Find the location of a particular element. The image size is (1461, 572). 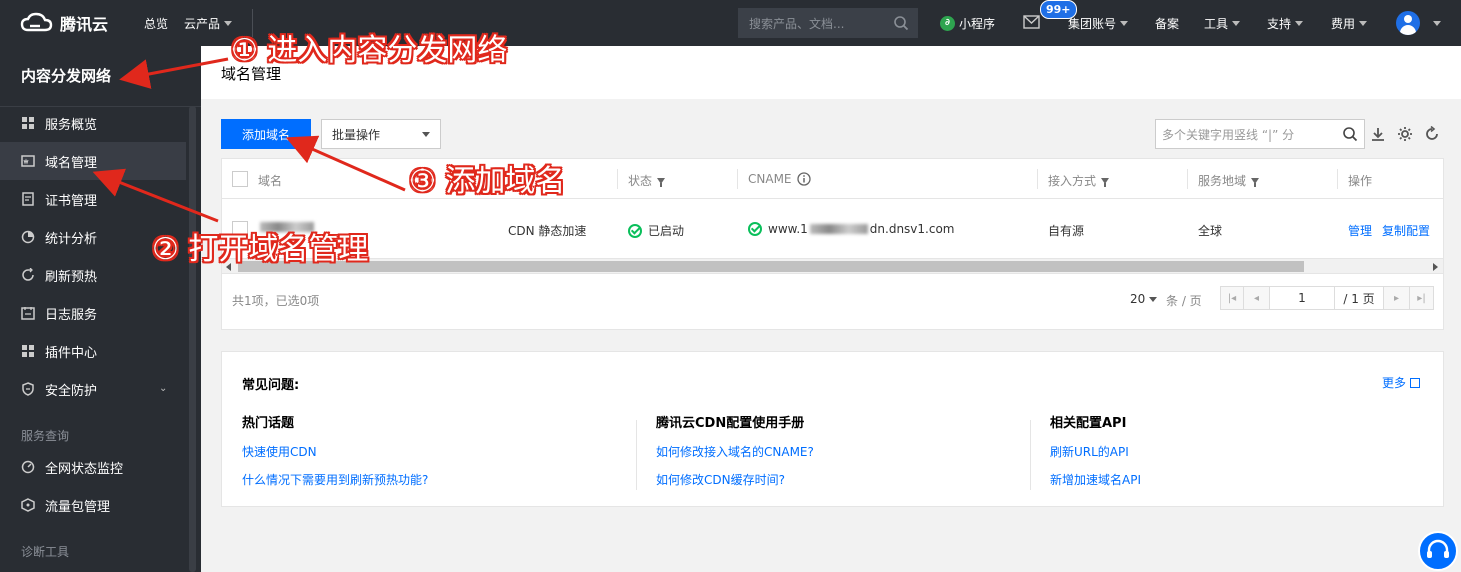

faq-link: 新增加速域名API is located at coordinates (1095, 479).